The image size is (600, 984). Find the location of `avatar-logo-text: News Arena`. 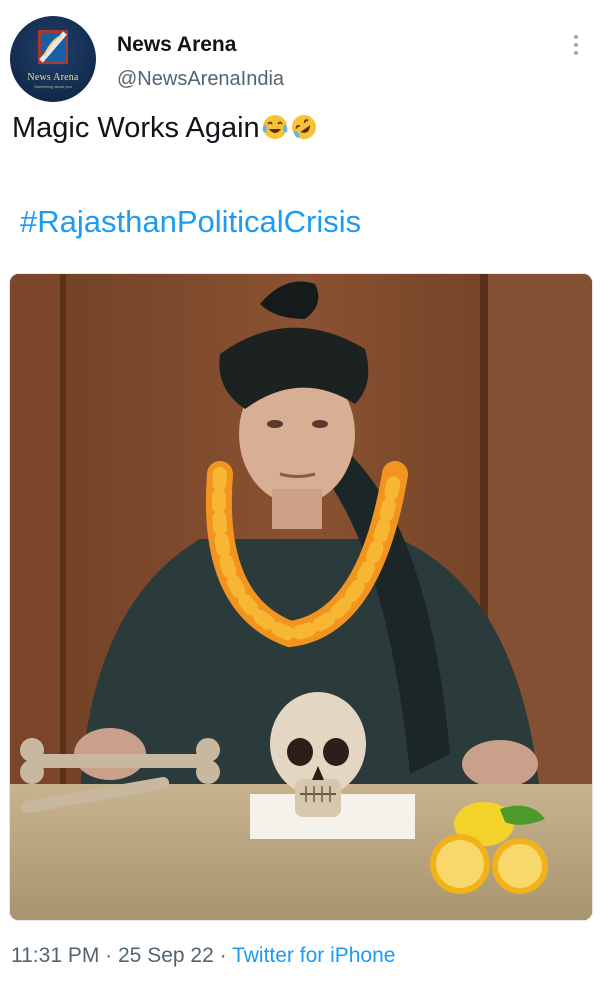

avatar-logo-text: News Arena is located at coordinates (53, 77).